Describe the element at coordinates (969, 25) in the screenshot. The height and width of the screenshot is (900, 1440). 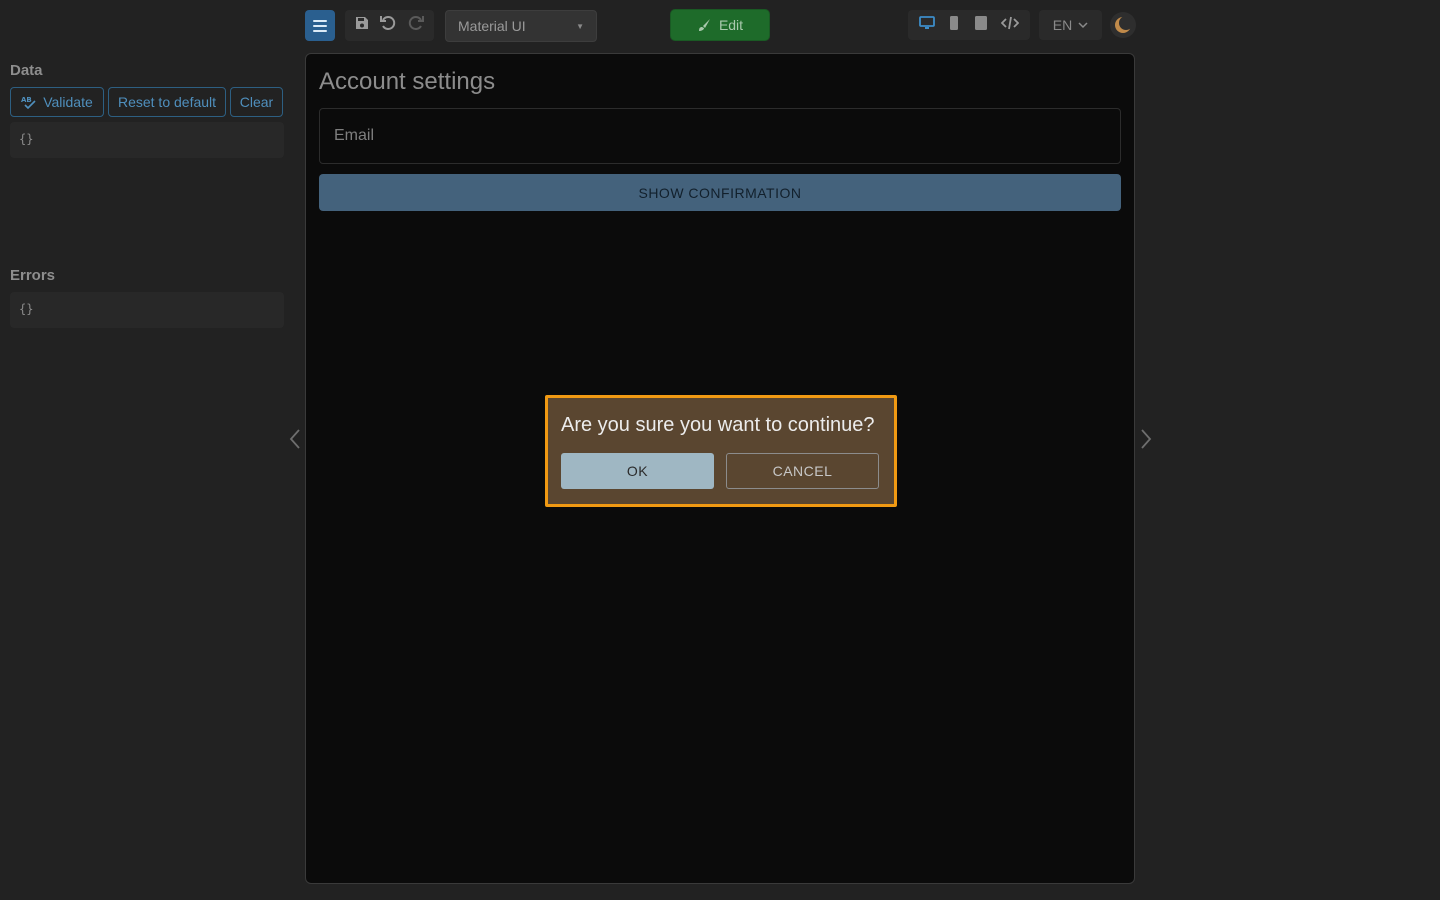
I see `device-toolbar` at that location.